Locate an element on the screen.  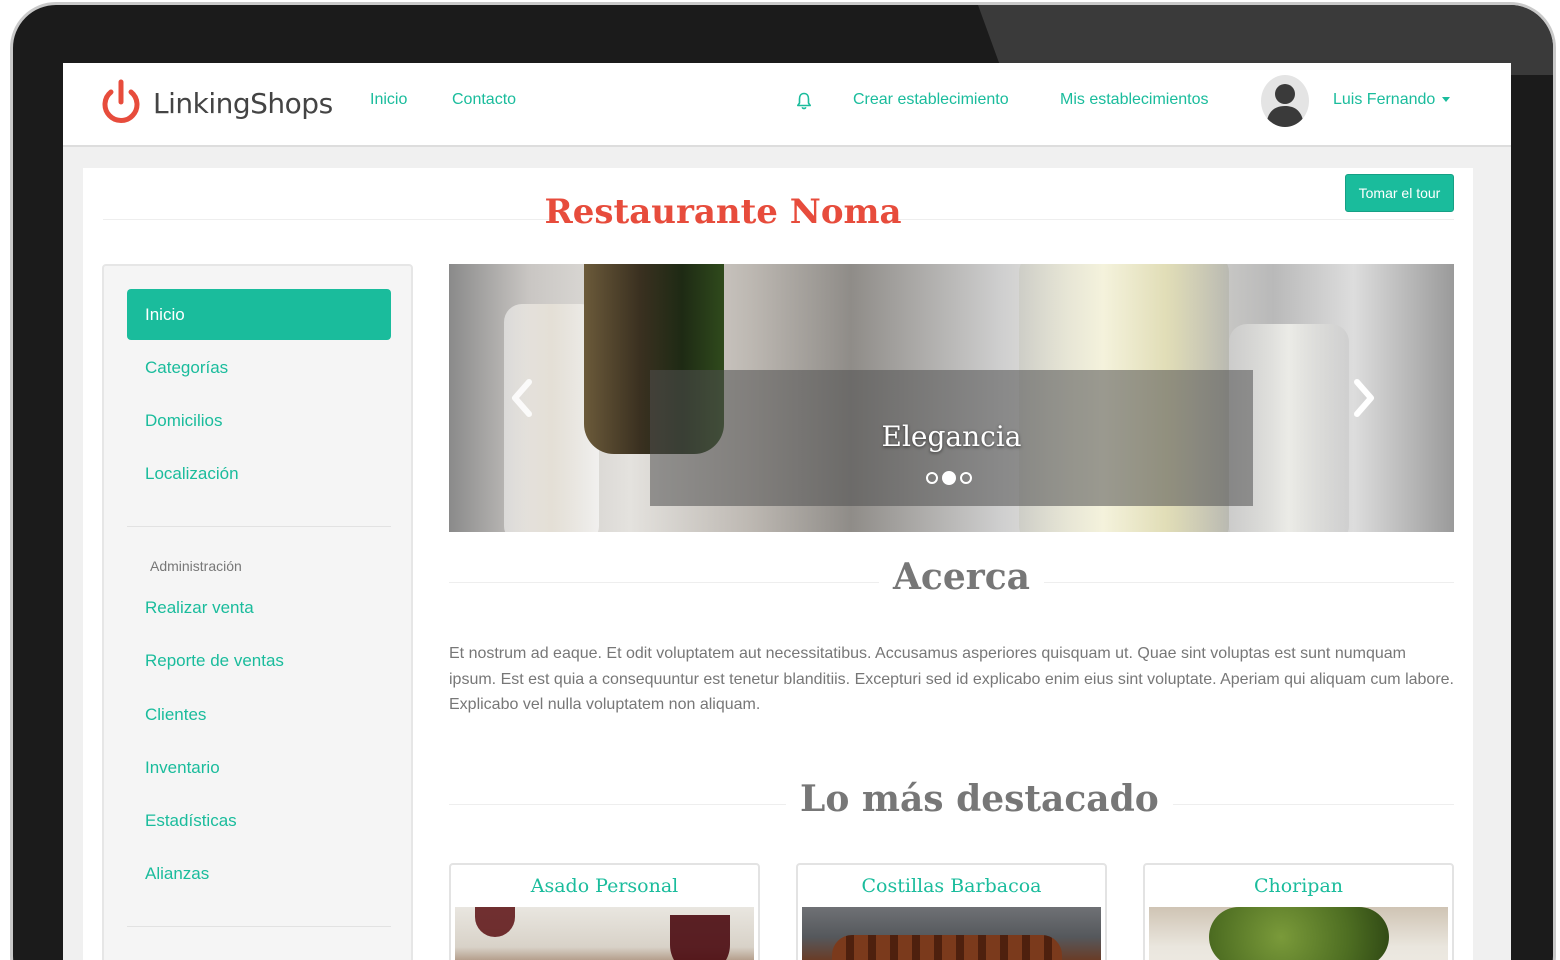
carousel-dot-active is located at coordinates (949, 478).